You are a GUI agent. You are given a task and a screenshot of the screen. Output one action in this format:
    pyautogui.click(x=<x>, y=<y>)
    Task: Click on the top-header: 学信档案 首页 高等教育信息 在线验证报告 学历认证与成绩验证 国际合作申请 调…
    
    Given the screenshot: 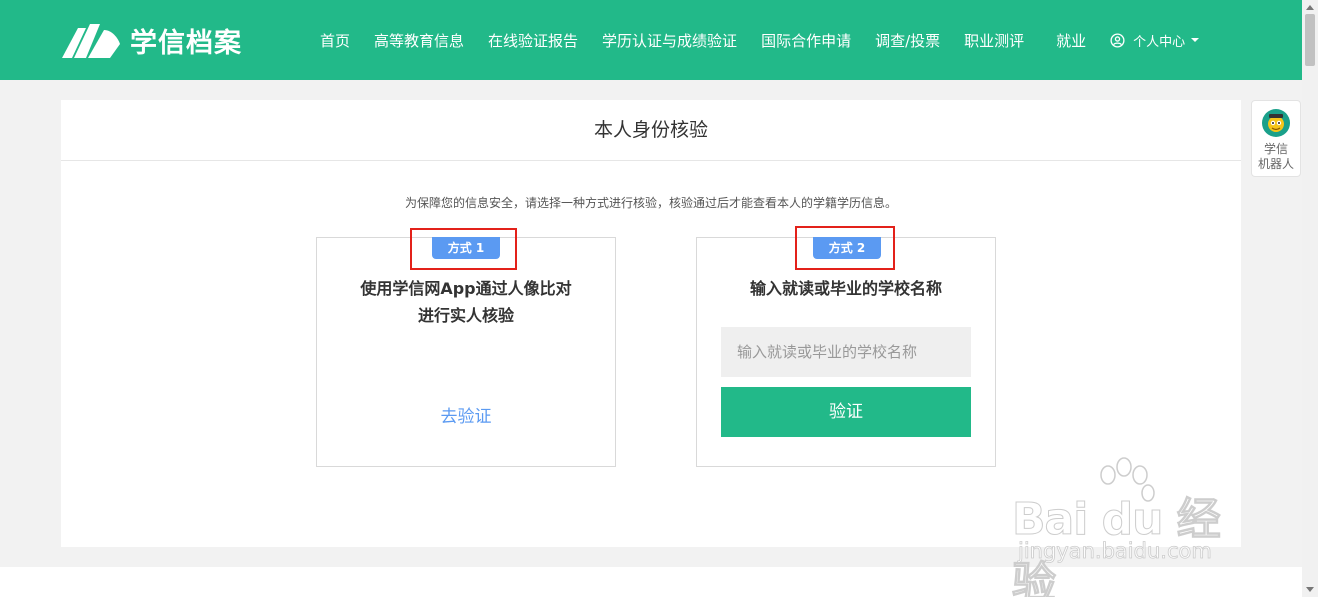 What is the action you would take?
    pyautogui.click(x=651, y=40)
    